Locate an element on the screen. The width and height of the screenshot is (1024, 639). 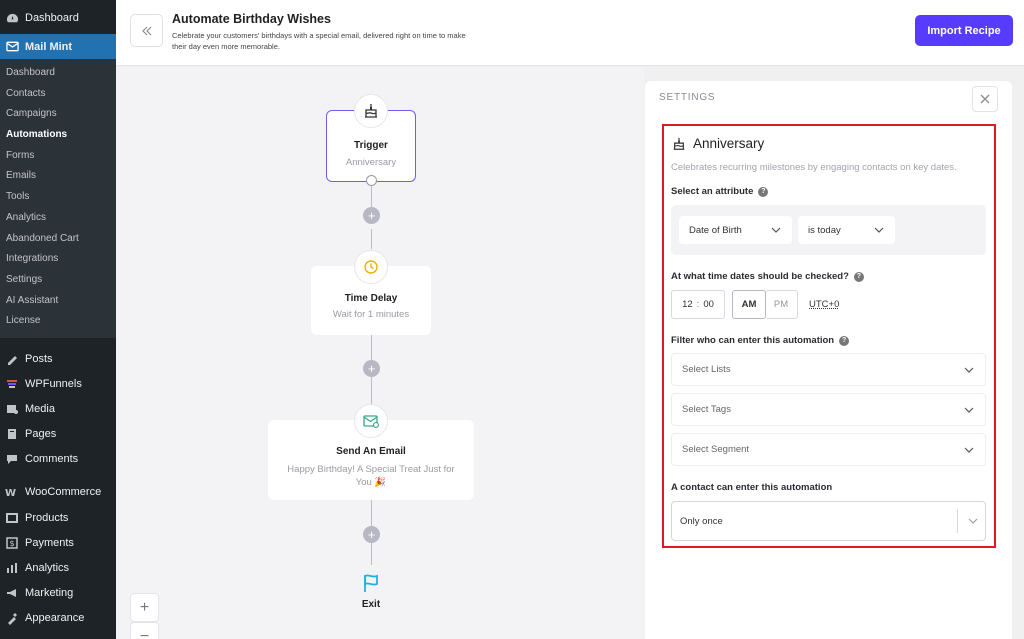
submenu-item-abandoned-cart: Abandoned Cart is located at coordinates (58, 239).